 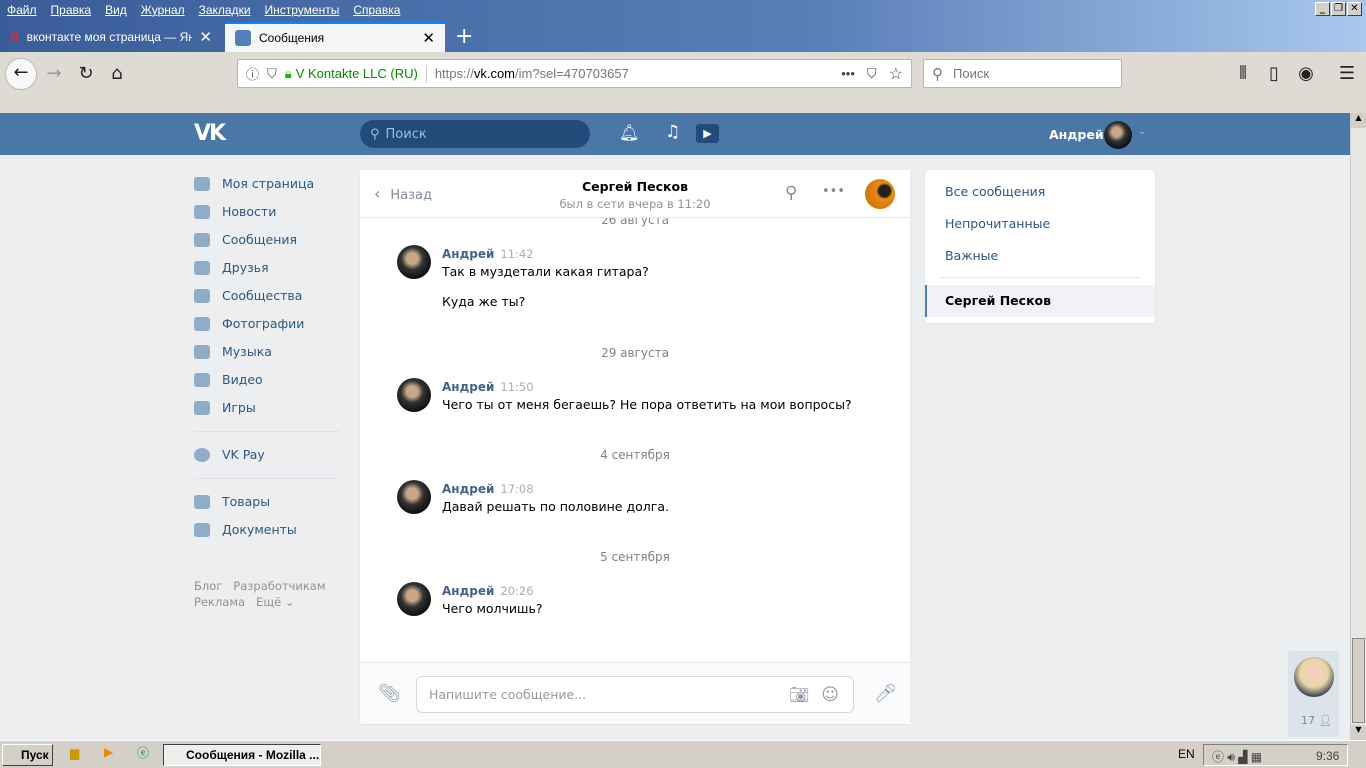 What do you see at coordinates (229, 454) in the screenshot?
I see `sidebar-item-vkpay: VK Pay` at bounding box center [229, 454].